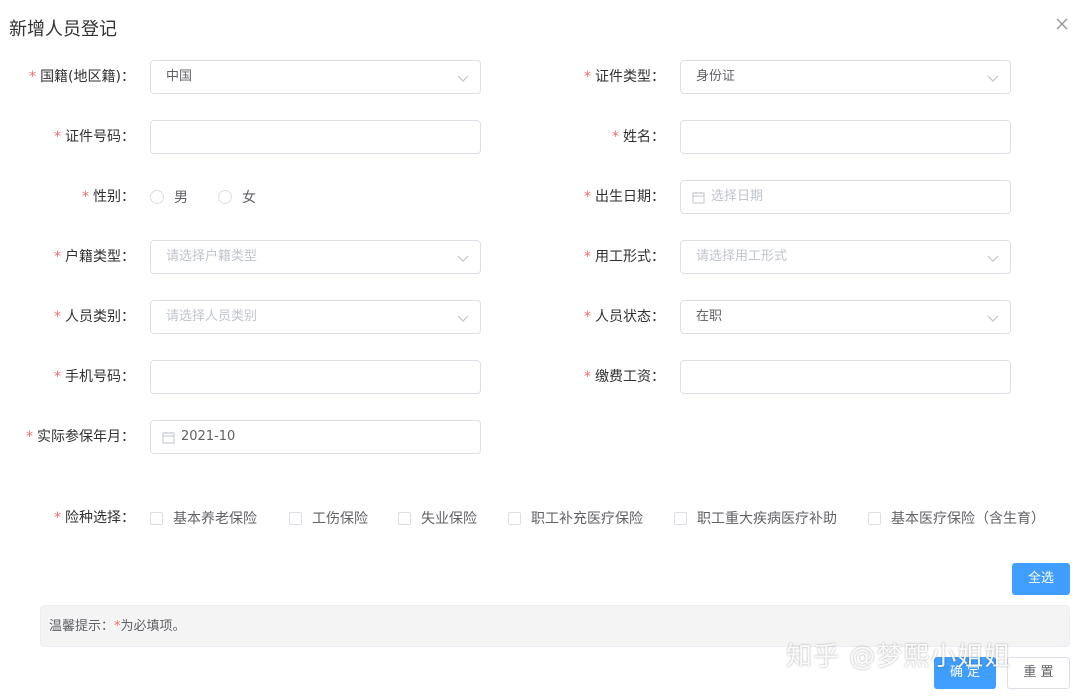 The height and width of the screenshot is (699, 1075). Describe the element at coordinates (624, 377) in the screenshot. I see `payment-wage-label: * 缴费工资：` at that location.